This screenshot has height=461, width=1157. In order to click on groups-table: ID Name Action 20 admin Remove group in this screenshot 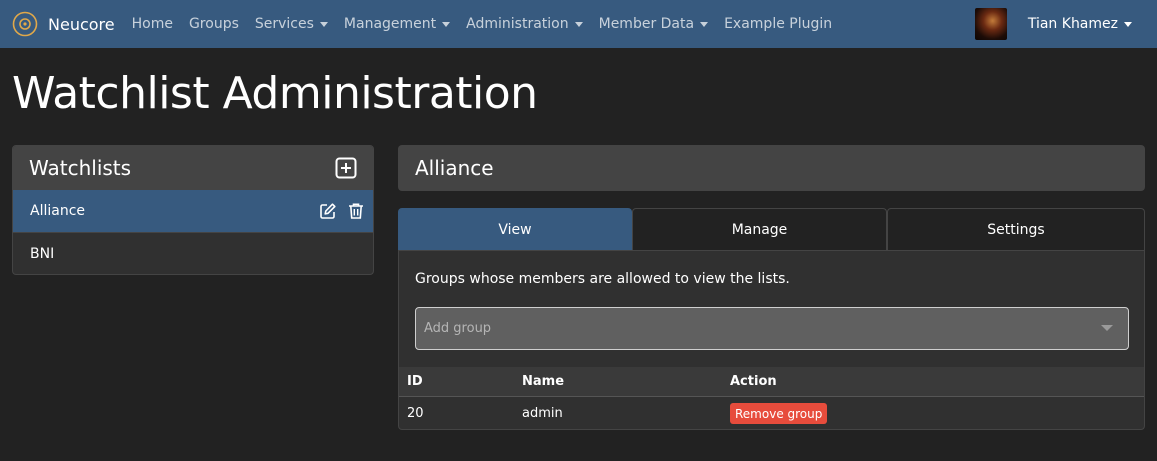, I will do `click(771, 398)`.